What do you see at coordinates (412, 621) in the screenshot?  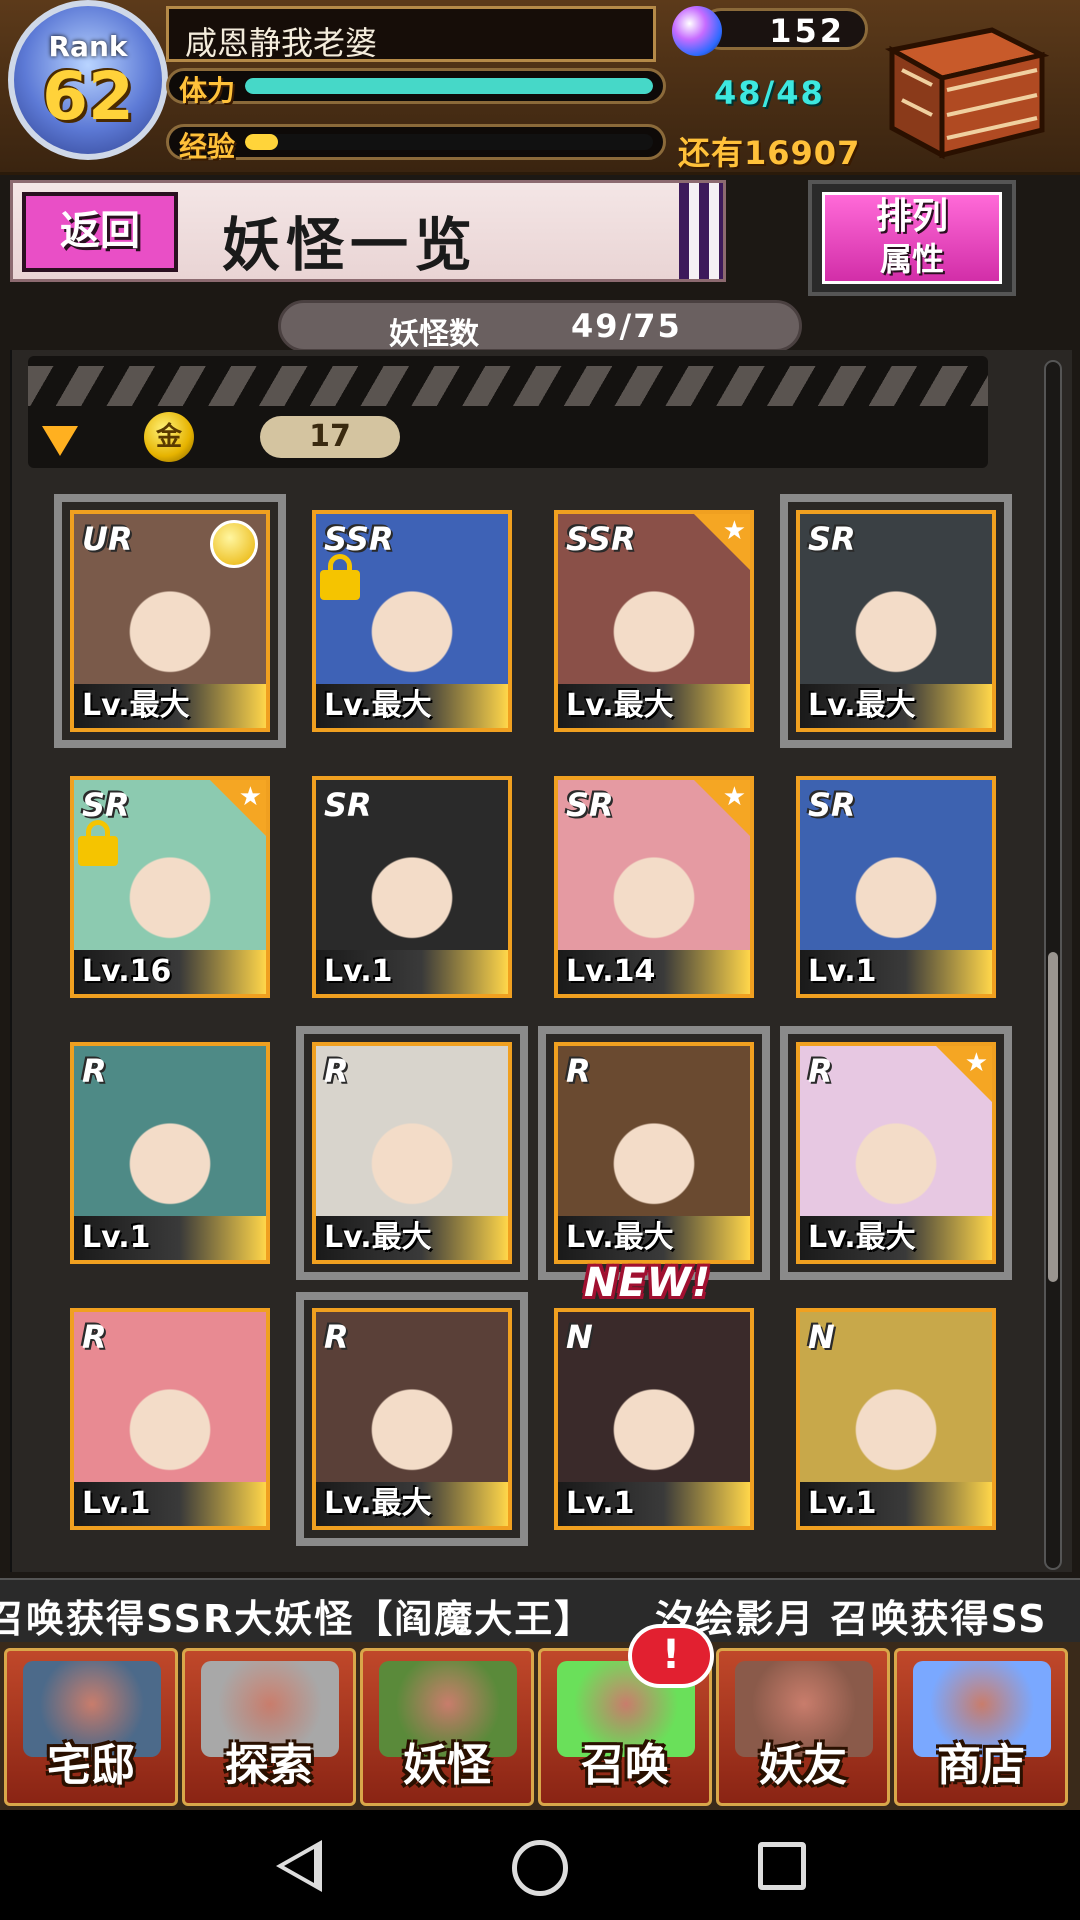 I see `yokai-card: SSR Lv.最大` at bounding box center [412, 621].